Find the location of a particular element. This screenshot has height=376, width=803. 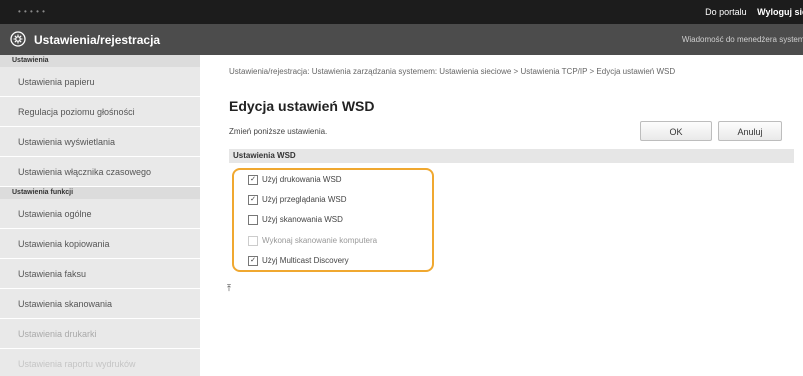

page-title: Edycja ustawień WSD is located at coordinates (302, 106).